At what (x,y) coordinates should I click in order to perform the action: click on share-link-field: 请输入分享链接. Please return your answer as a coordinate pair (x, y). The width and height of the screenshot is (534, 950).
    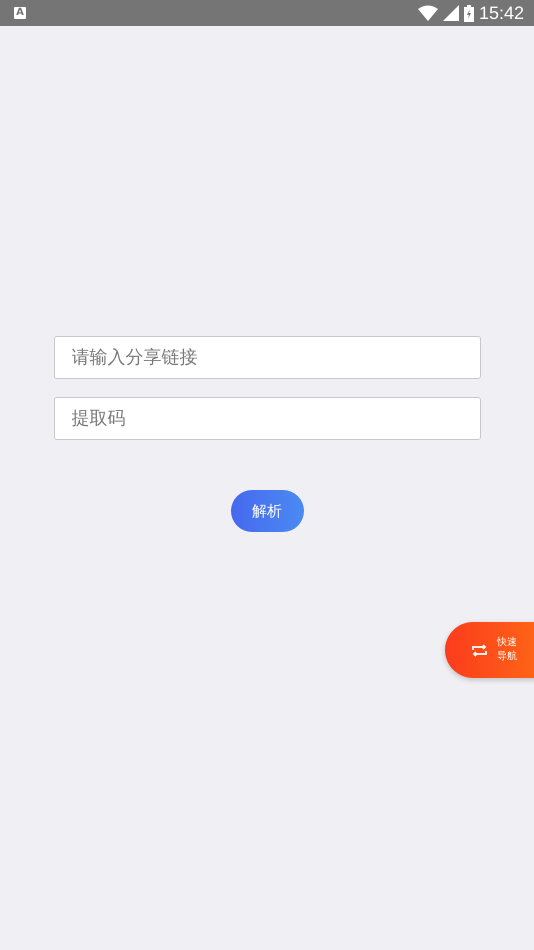
    Looking at the image, I should click on (267, 357).